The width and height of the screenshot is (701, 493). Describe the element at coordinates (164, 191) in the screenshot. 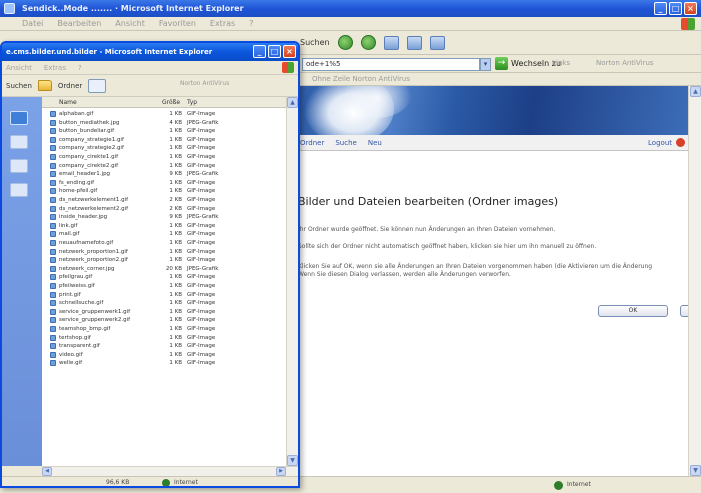

I see `file-row: home-pfeil.gif 1 KB GIF-Image` at that location.